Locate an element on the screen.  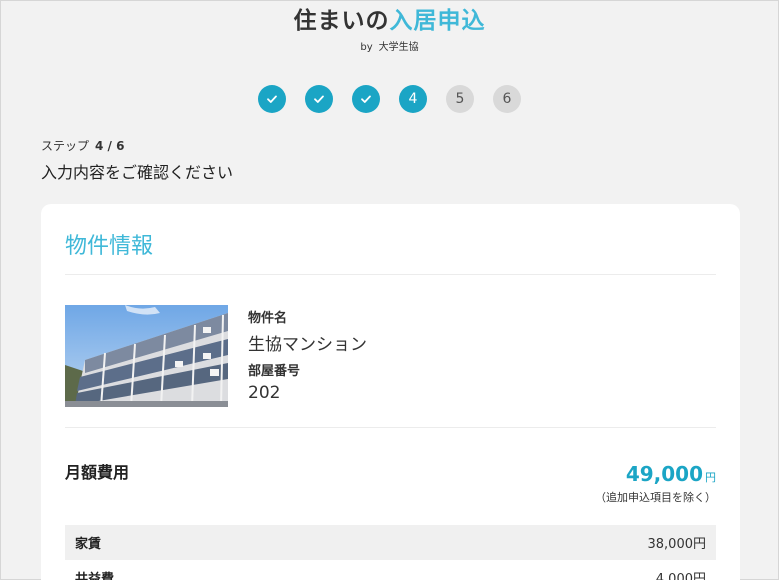
fee-row-common-service: 共益費 4,000円 is located at coordinates (390, 570).